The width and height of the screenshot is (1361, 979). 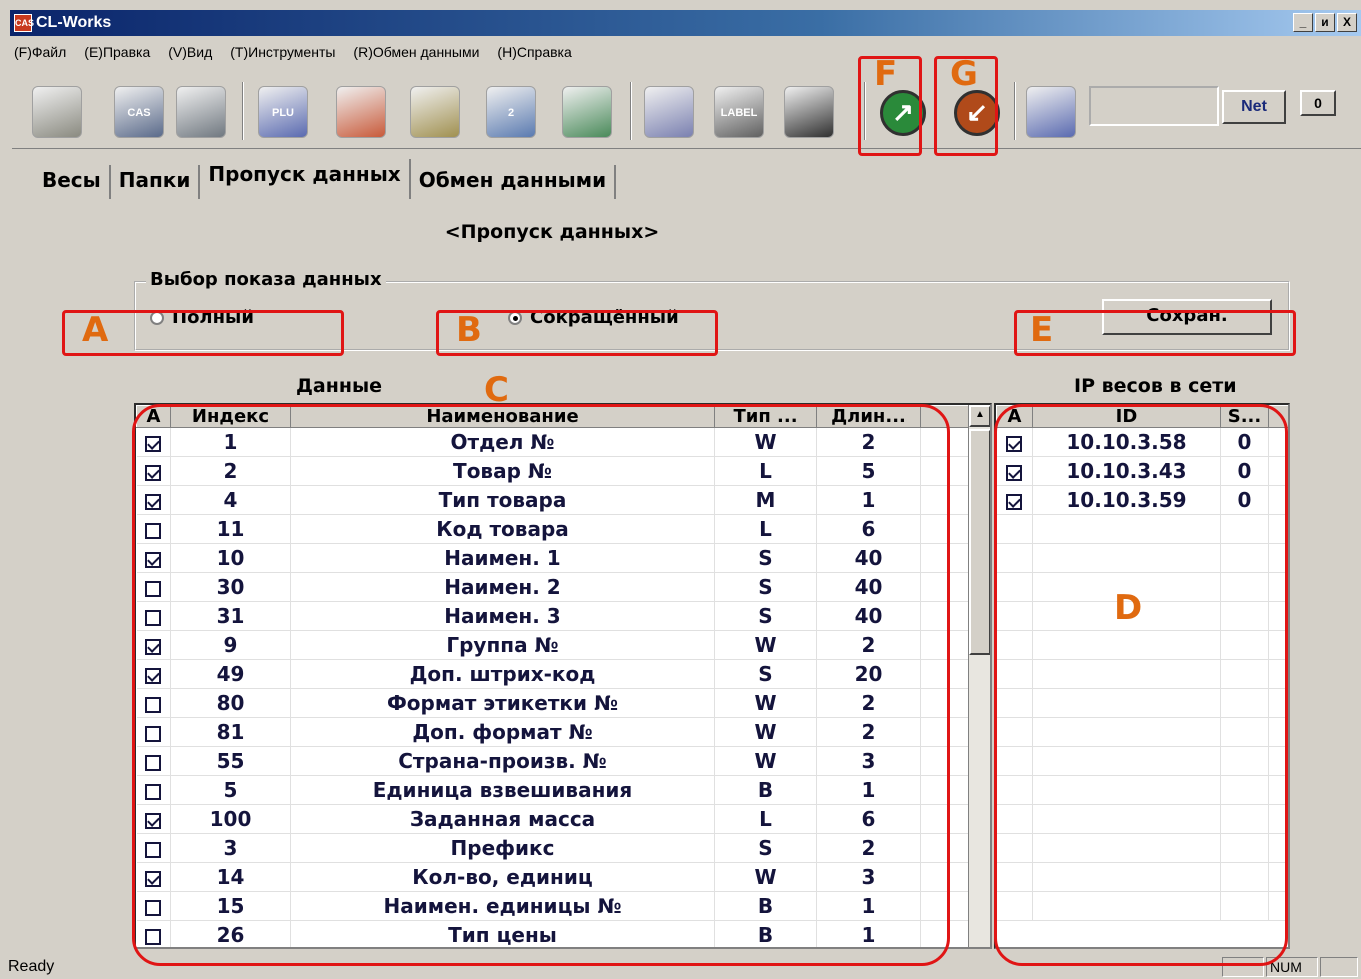 What do you see at coordinates (511, 112) in the screenshot?
I see `scale-2-icon: 2` at bounding box center [511, 112].